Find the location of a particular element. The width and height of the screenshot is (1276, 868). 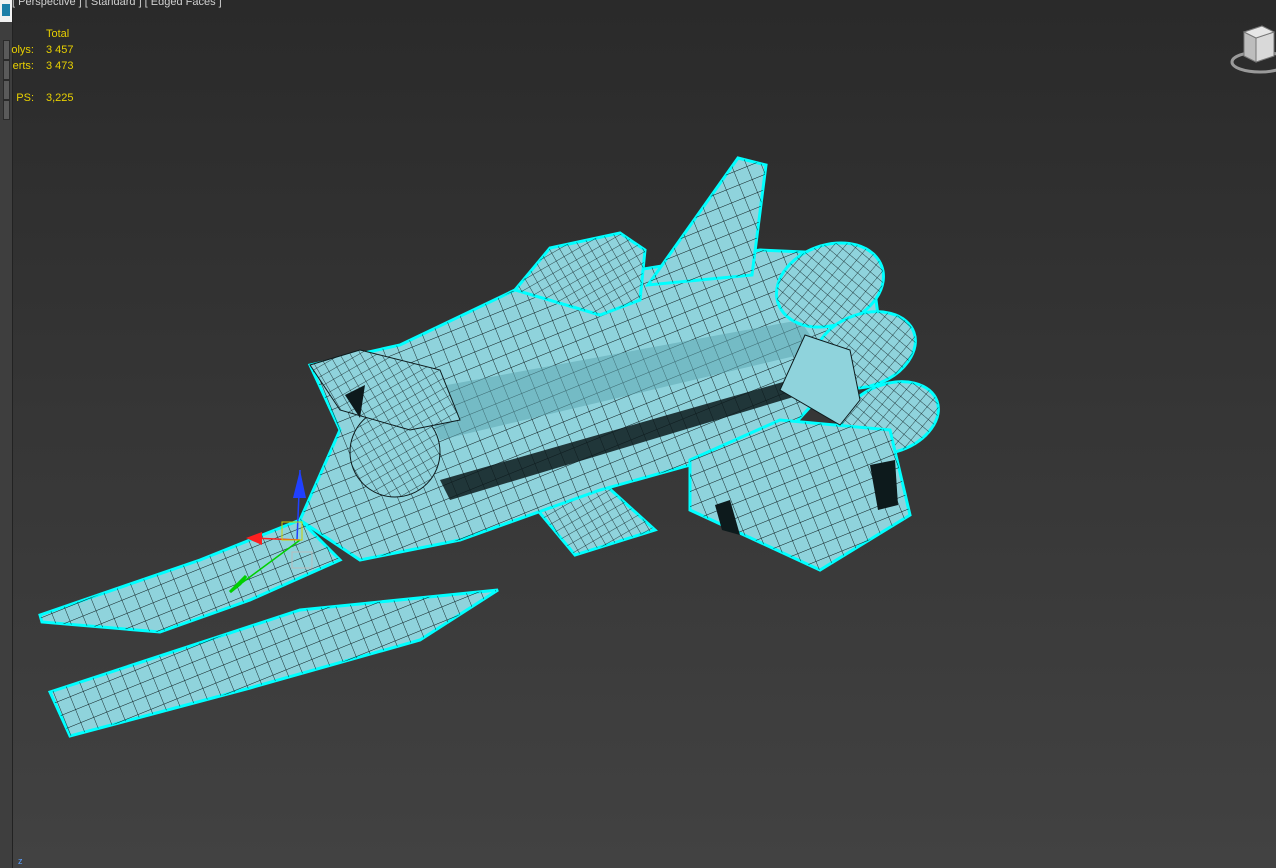

world-axis-z-label: z is located at coordinates (20, 861).